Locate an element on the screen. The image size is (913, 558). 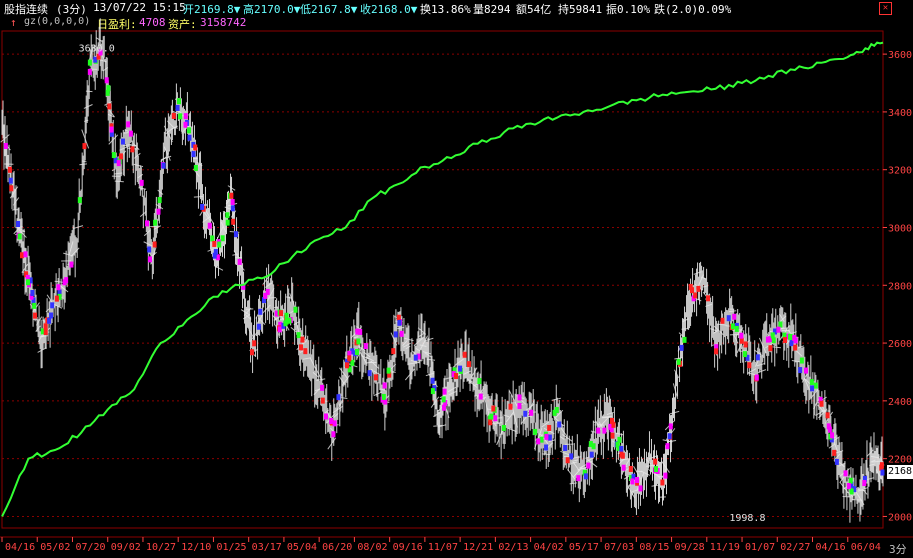
current-price-badge: 2168 is located at coordinates (900, 472).